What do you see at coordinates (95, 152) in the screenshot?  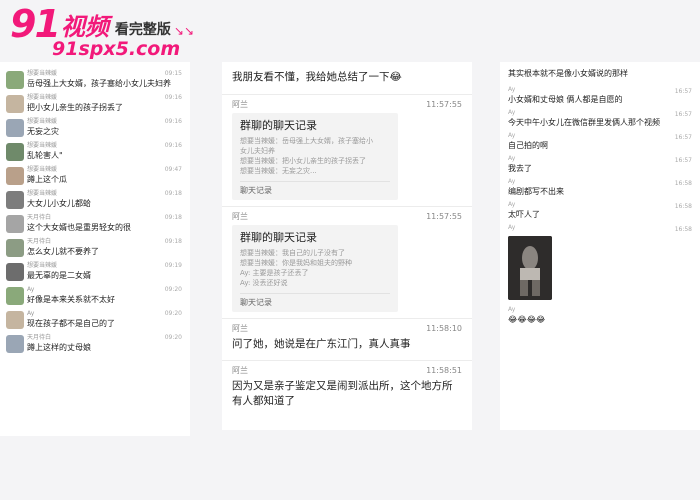 I see `chat-message: 想要当辣媛 09:16 乱轮害人"` at bounding box center [95, 152].